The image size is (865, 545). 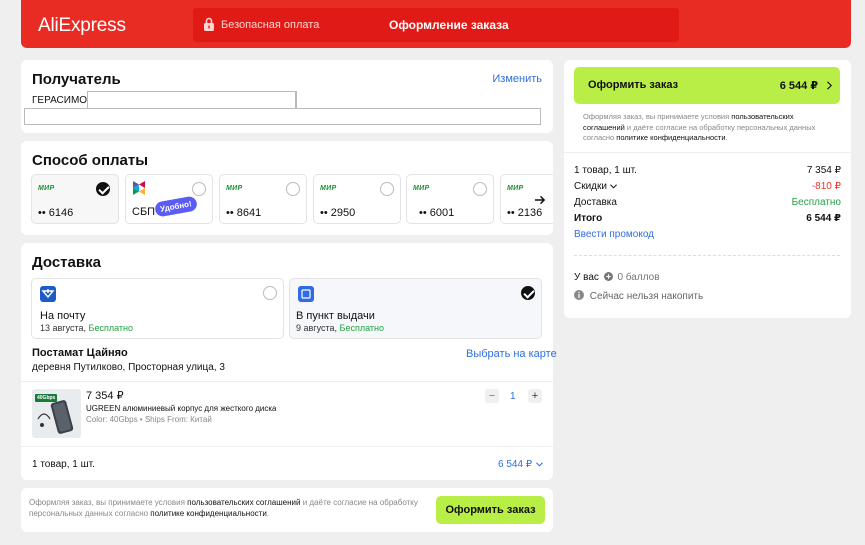 I want to click on delivery-title: Доставка, so click(x=66, y=262).